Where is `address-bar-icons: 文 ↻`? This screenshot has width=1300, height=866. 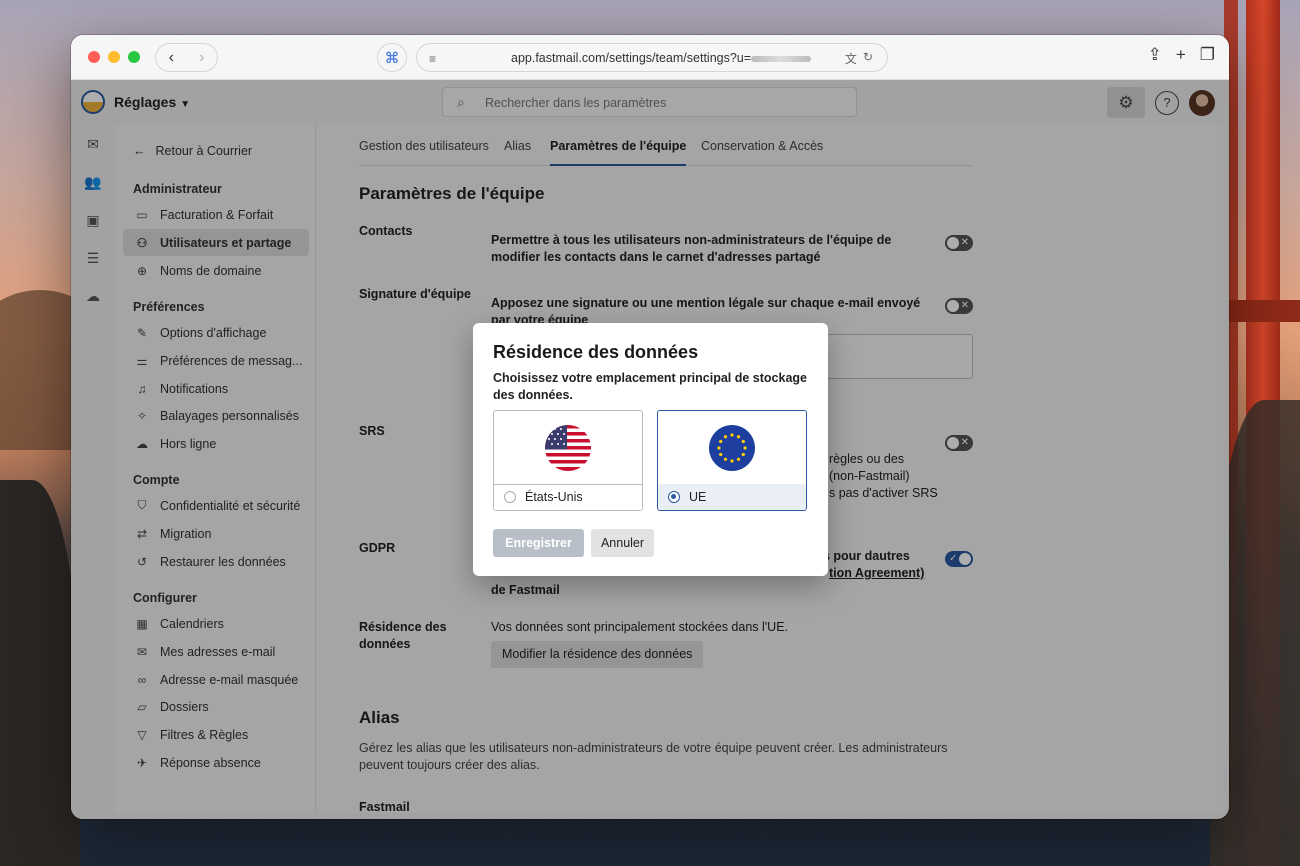
address-bar-icons: 文 ↻ is located at coordinates (859, 58).